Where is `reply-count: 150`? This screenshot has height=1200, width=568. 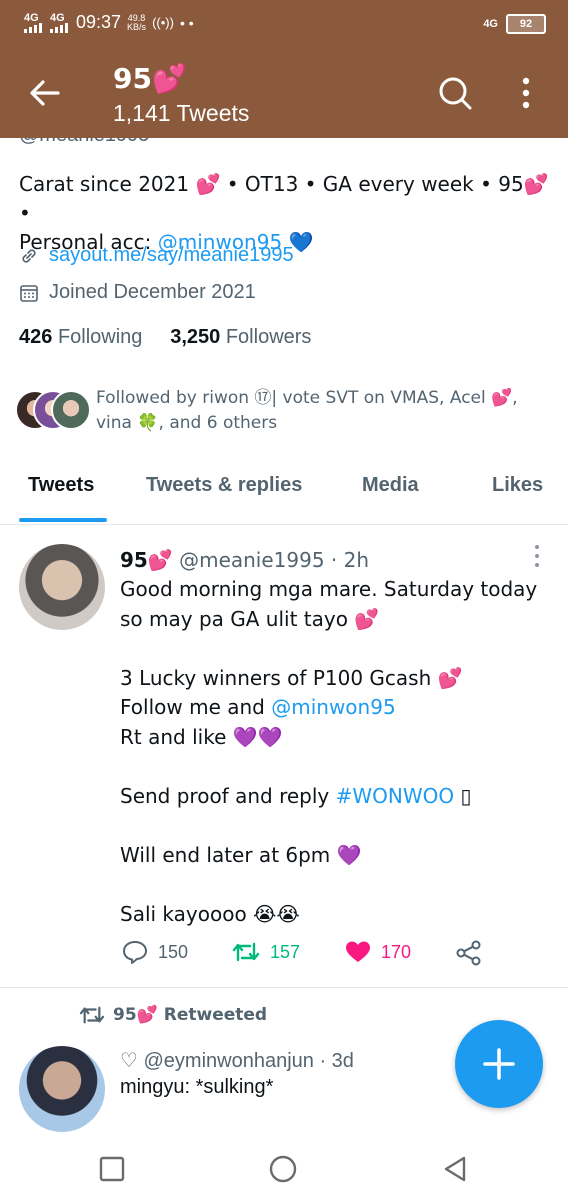 reply-count: 150 is located at coordinates (173, 951).